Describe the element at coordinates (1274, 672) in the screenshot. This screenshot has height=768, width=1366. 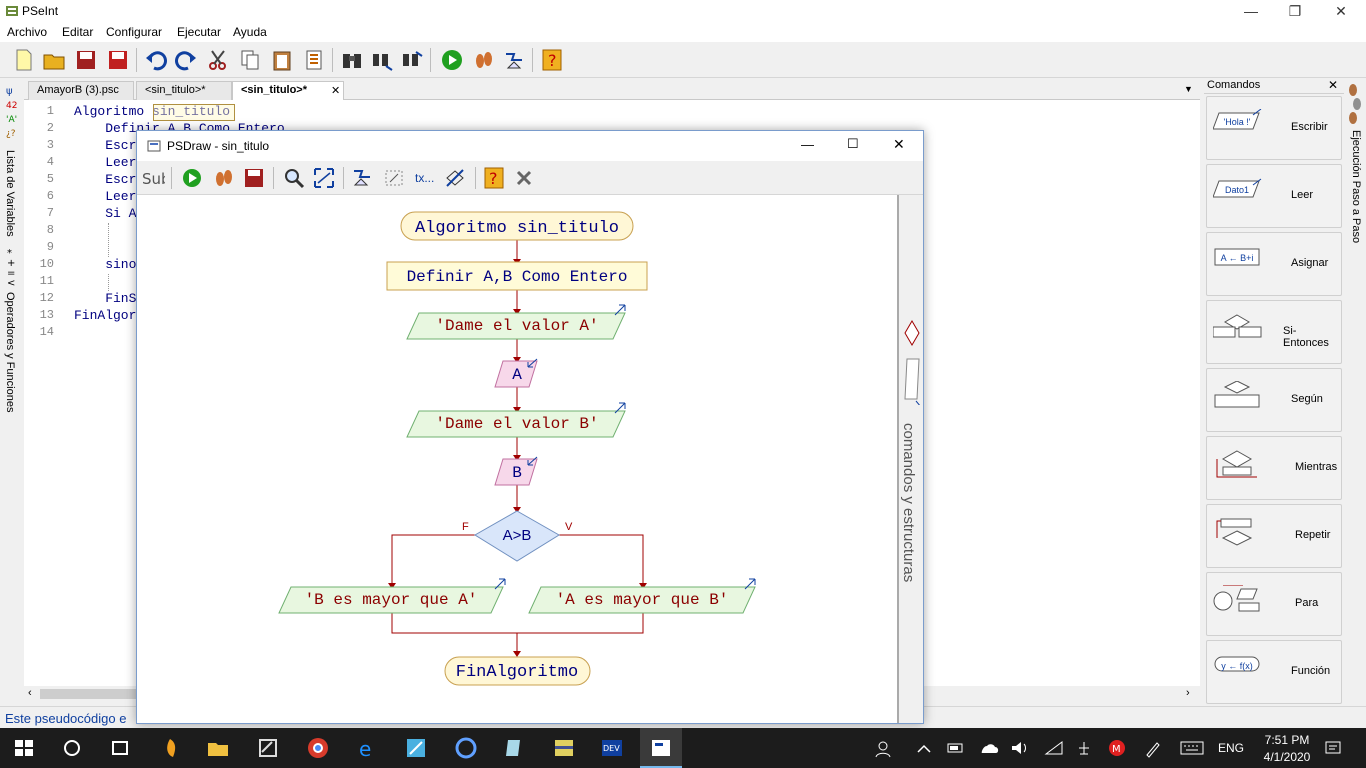
I see `command-funci-n: y ← f(x) Función` at that location.